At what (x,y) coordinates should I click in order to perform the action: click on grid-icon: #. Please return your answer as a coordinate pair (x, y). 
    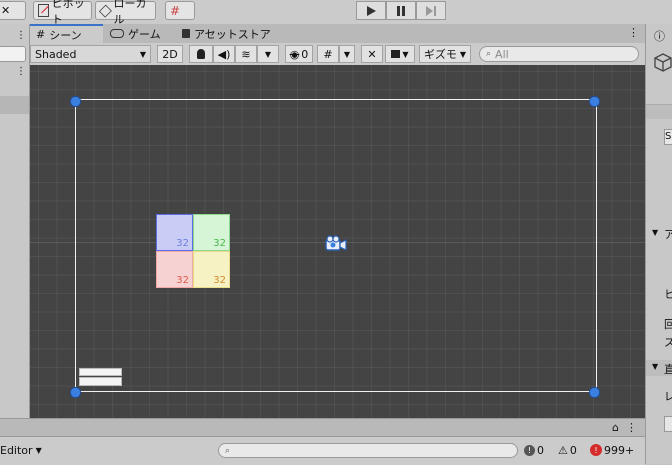
    Looking at the image, I should click on (41, 34).